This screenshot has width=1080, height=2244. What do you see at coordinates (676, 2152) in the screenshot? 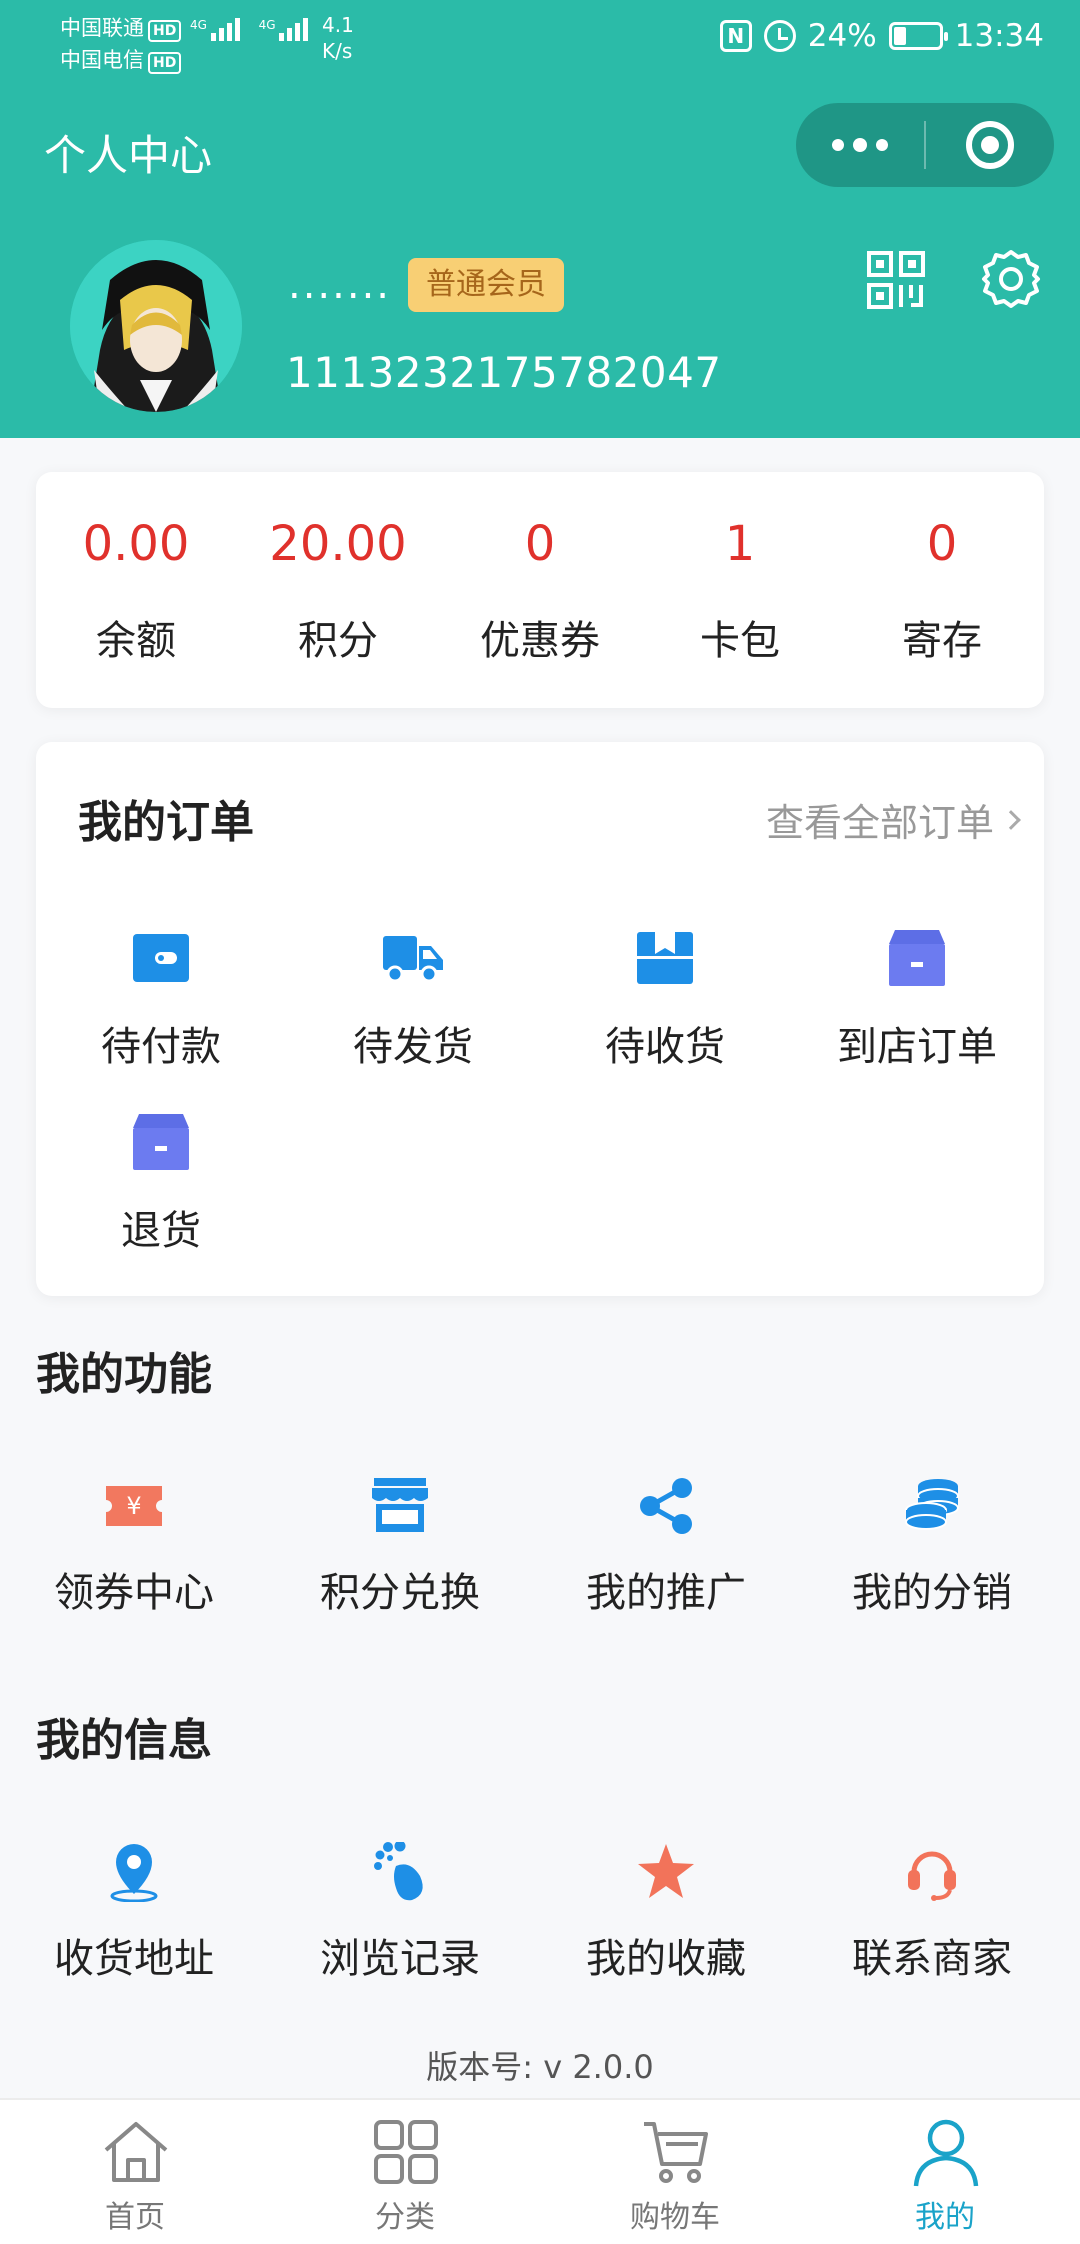
I see `cart-icon` at bounding box center [676, 2152].